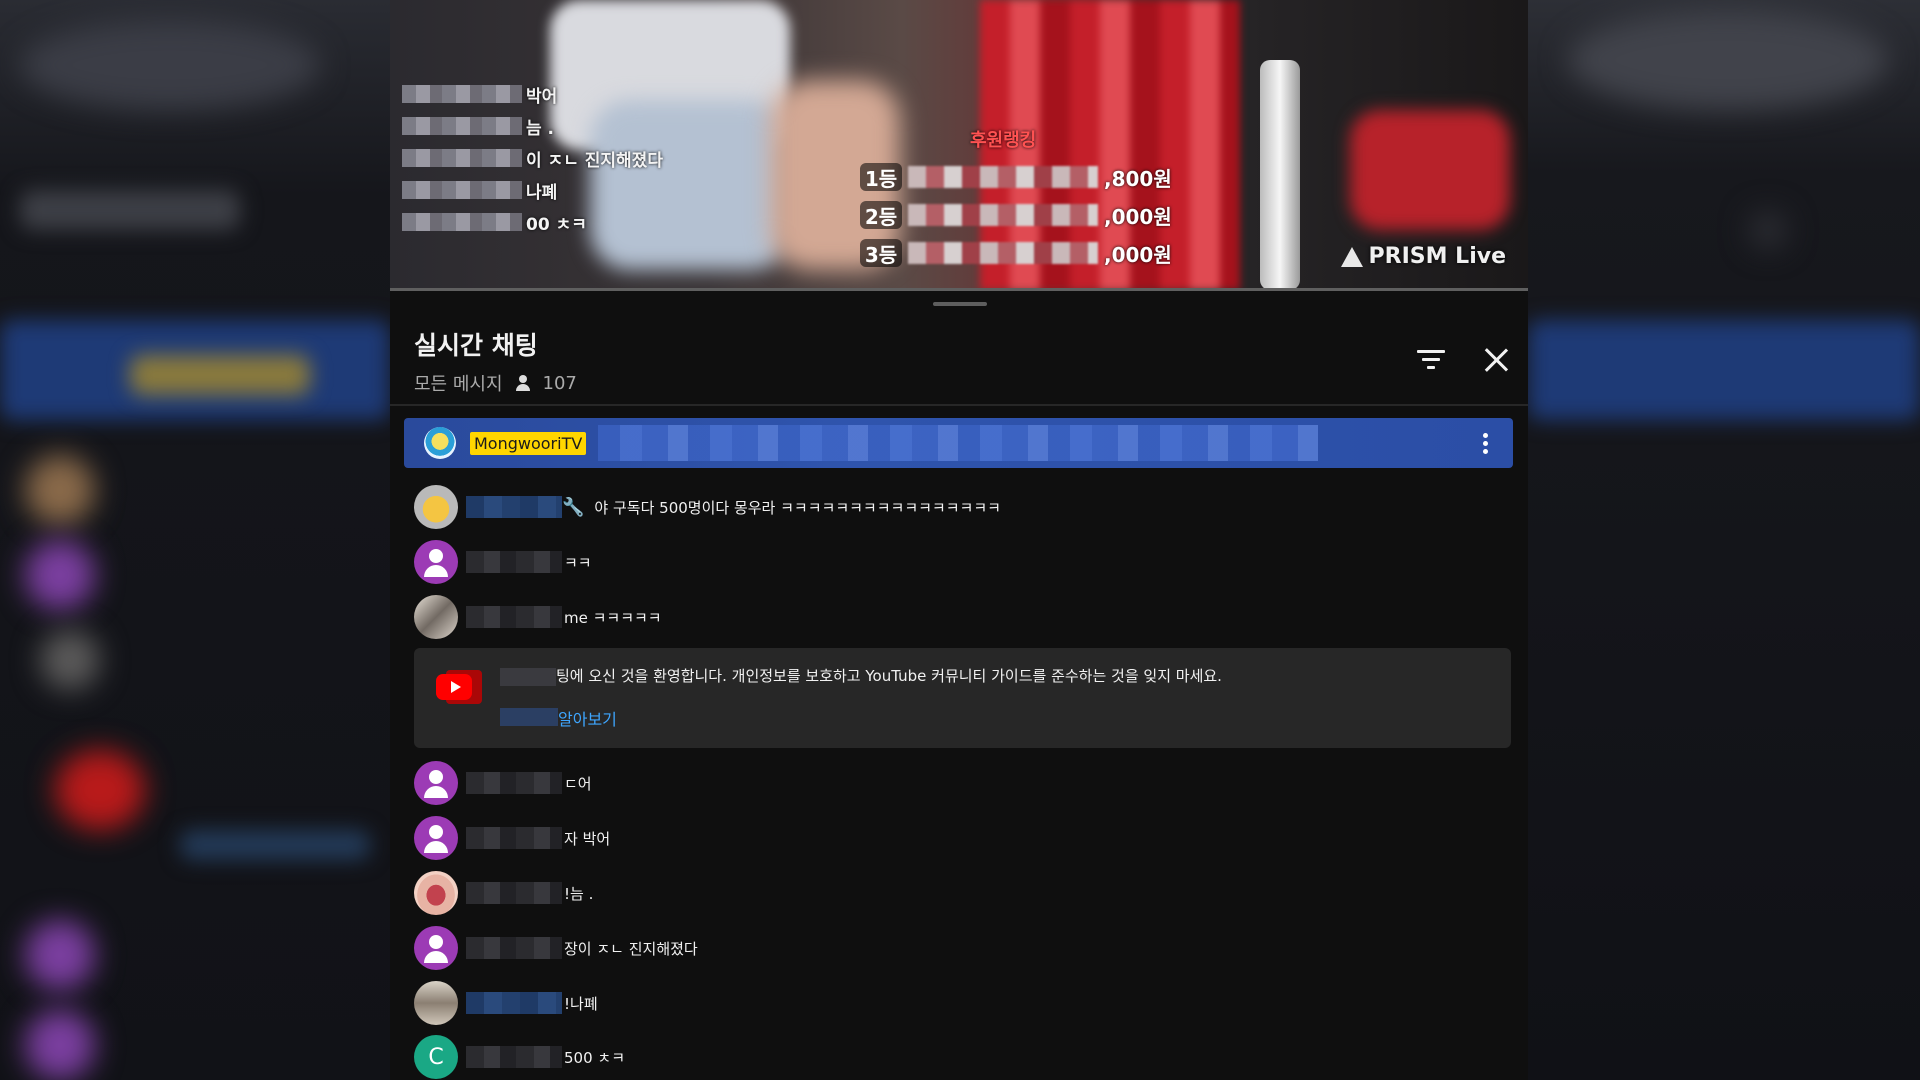  What do you see at coordinates (578, 783) in the screenshot?
I see `message-text: ㄷ어` at bounding box center [578, 783].